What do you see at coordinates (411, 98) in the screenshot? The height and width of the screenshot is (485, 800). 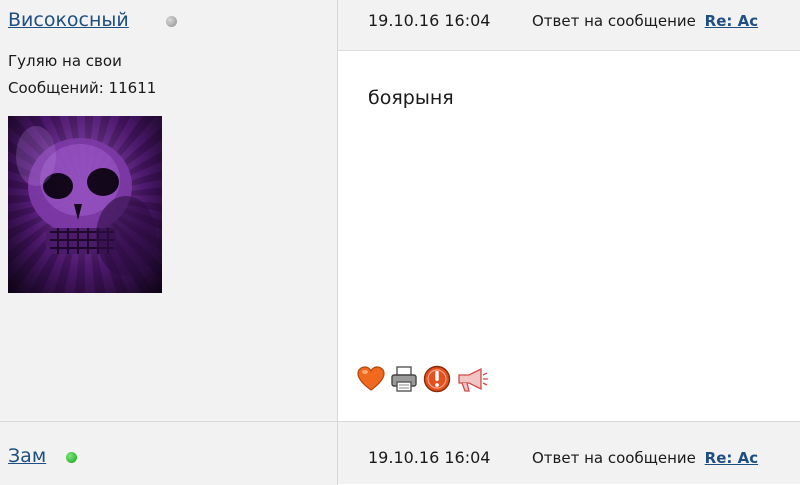 I see `message-text: боярыня` at bounding box center [411, 98].